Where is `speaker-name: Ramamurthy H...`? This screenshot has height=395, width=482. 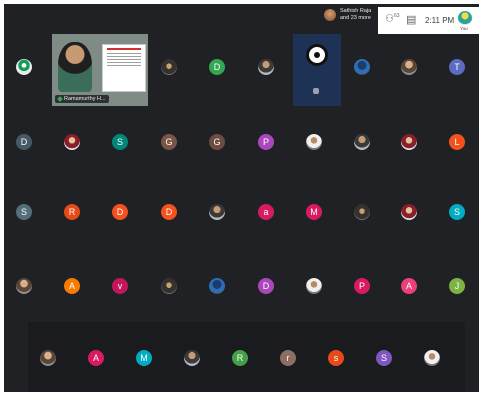
speaker-name: Ramamurthy H... is located at coordinates (85, 99).